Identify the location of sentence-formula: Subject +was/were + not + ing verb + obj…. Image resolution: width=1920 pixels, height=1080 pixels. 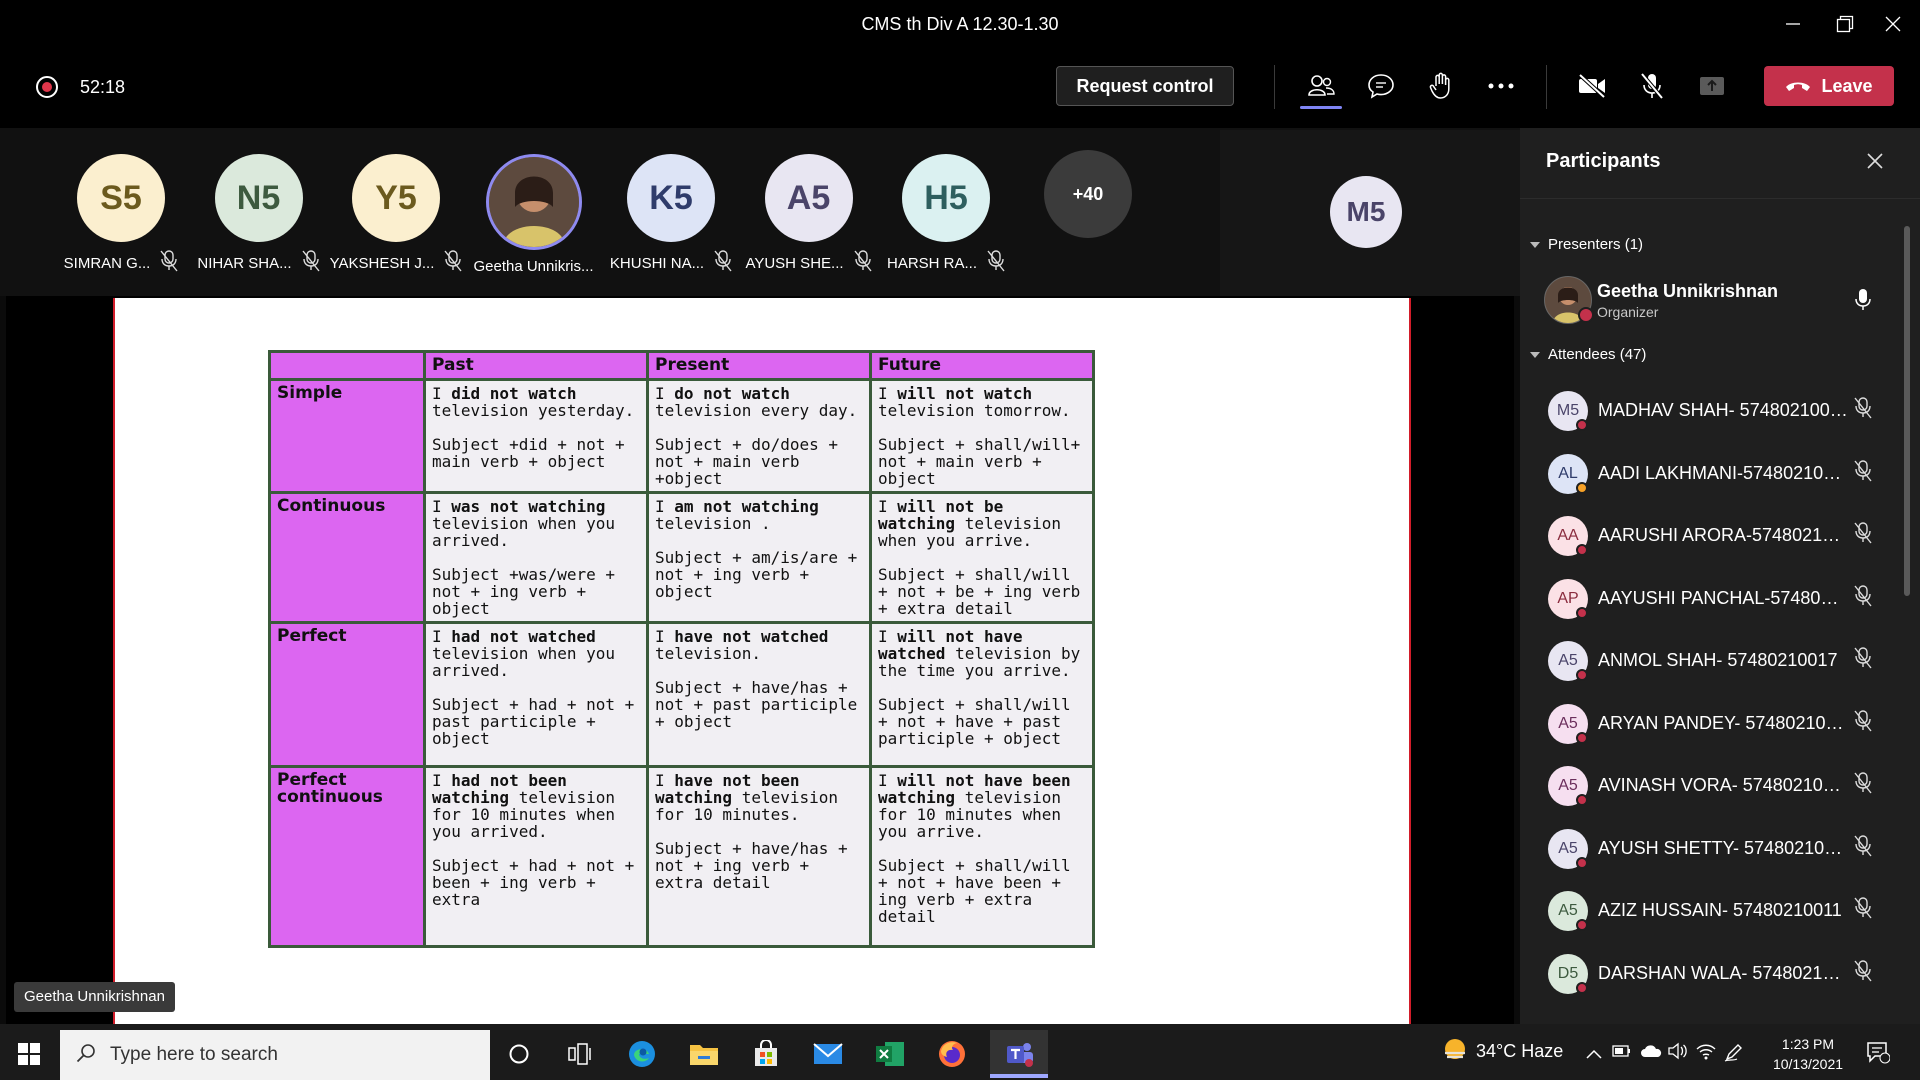
(524, 591).